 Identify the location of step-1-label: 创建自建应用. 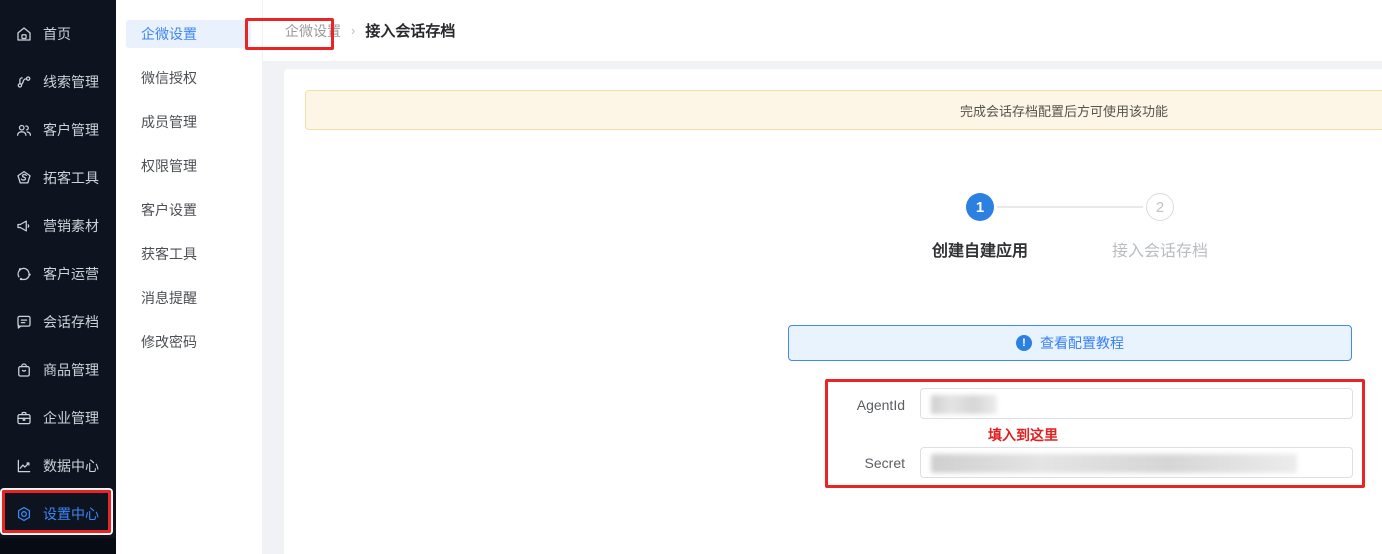
(979, 251).